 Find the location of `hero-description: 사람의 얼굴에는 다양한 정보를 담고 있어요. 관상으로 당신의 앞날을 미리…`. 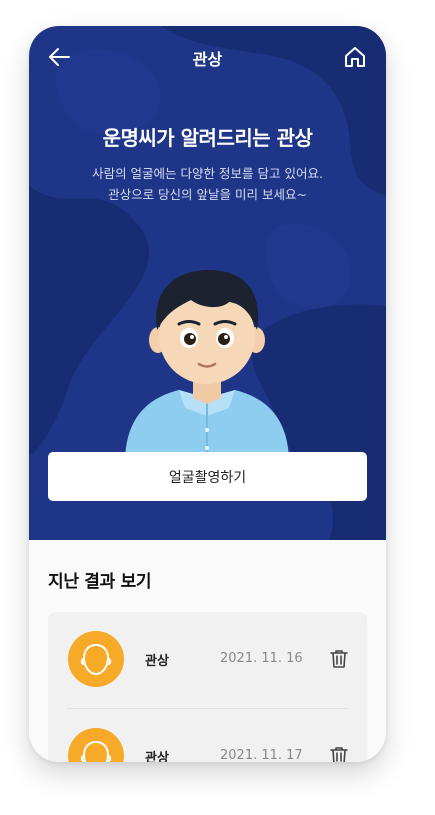

hero-description: 사람의 얼굴에는 다양한 정보를 담고 있어요. 관상으로 당신의 앞날을 미리… is located at coordinates (207, 184).